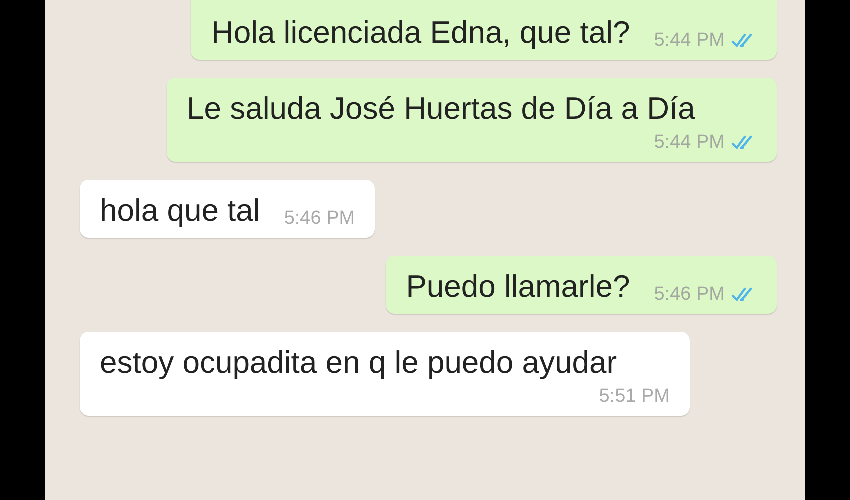 Image resolution: width=850 pixels, height=500 pixels. Describe the element at coordinates (359, 363) in the screenshot. I see `message-text: estoy ocupadita en q le puedo ayudar` at that location.